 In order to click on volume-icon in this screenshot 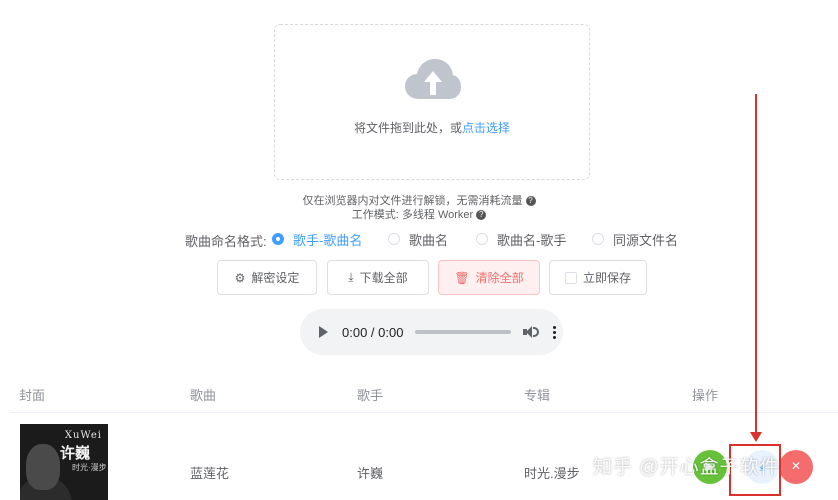, I will do `click(531, 332)`.